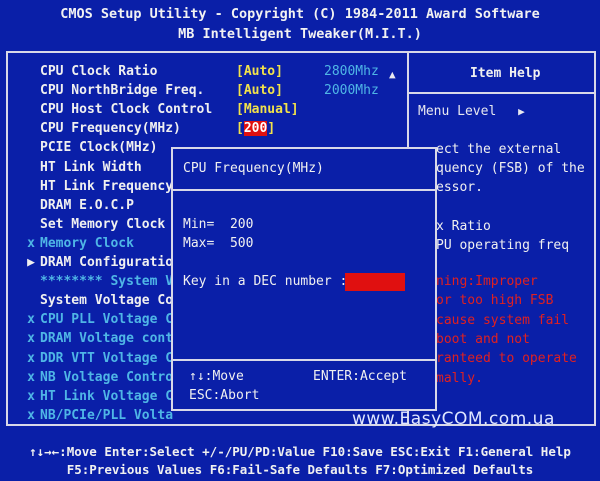 The height and width of the screenshot is (481, 600). Describe the element at coordinates (495, 301) in the screenshot. I see `help-line: or too high FSB` at that location.